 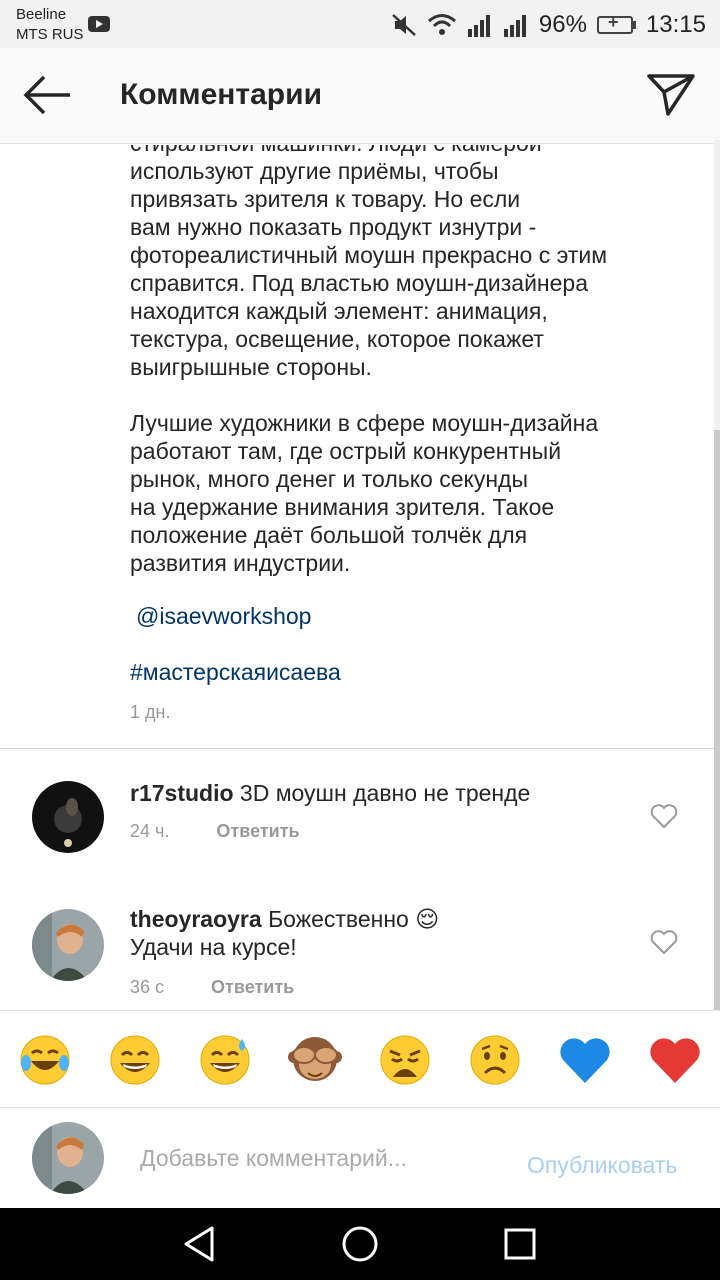 What do you see at coordinates (147, 987) in the screenshot?
I see `comment-timestamp: 36 с` at bounding box center [147, 987].